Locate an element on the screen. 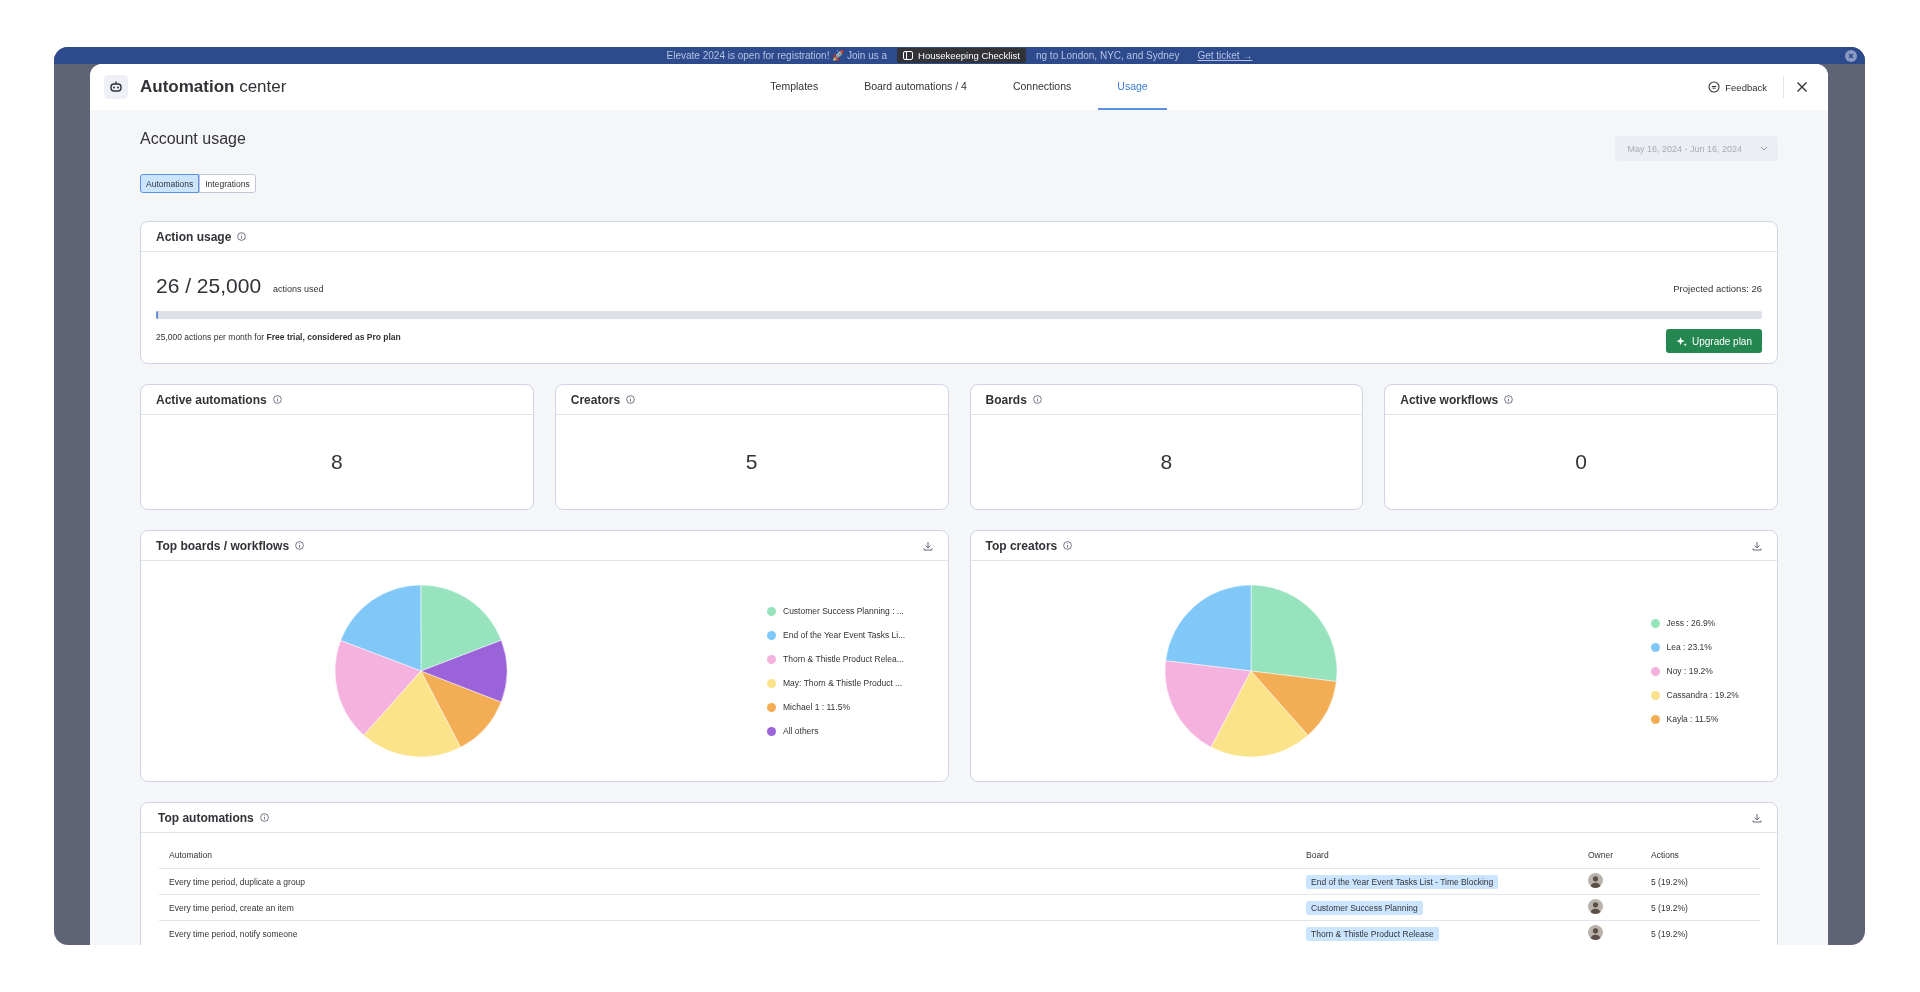 Image resolution: width=1920 pixels, height=992 pixels. panel-icon is located at coordinates (908, 55).